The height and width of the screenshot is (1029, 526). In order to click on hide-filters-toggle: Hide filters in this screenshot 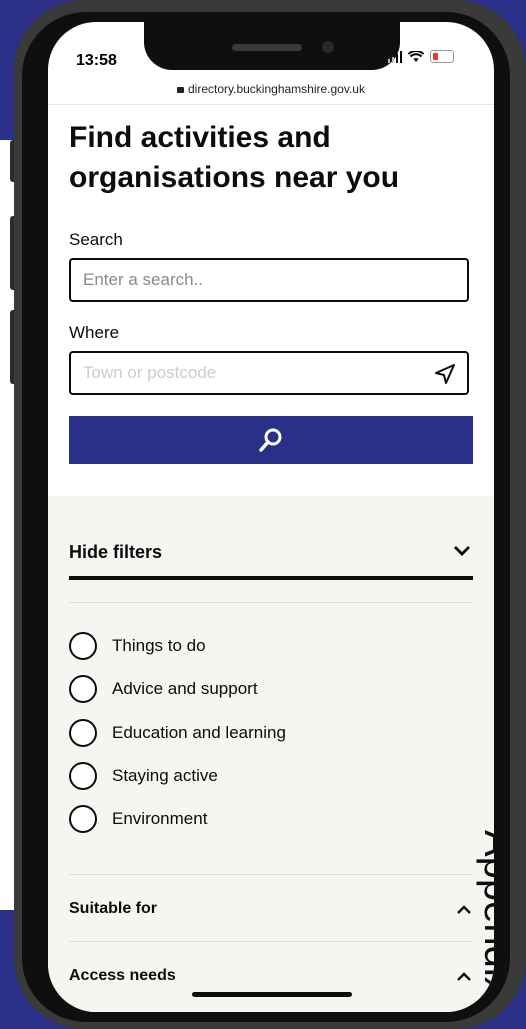, I will do `click(115, 552)`.